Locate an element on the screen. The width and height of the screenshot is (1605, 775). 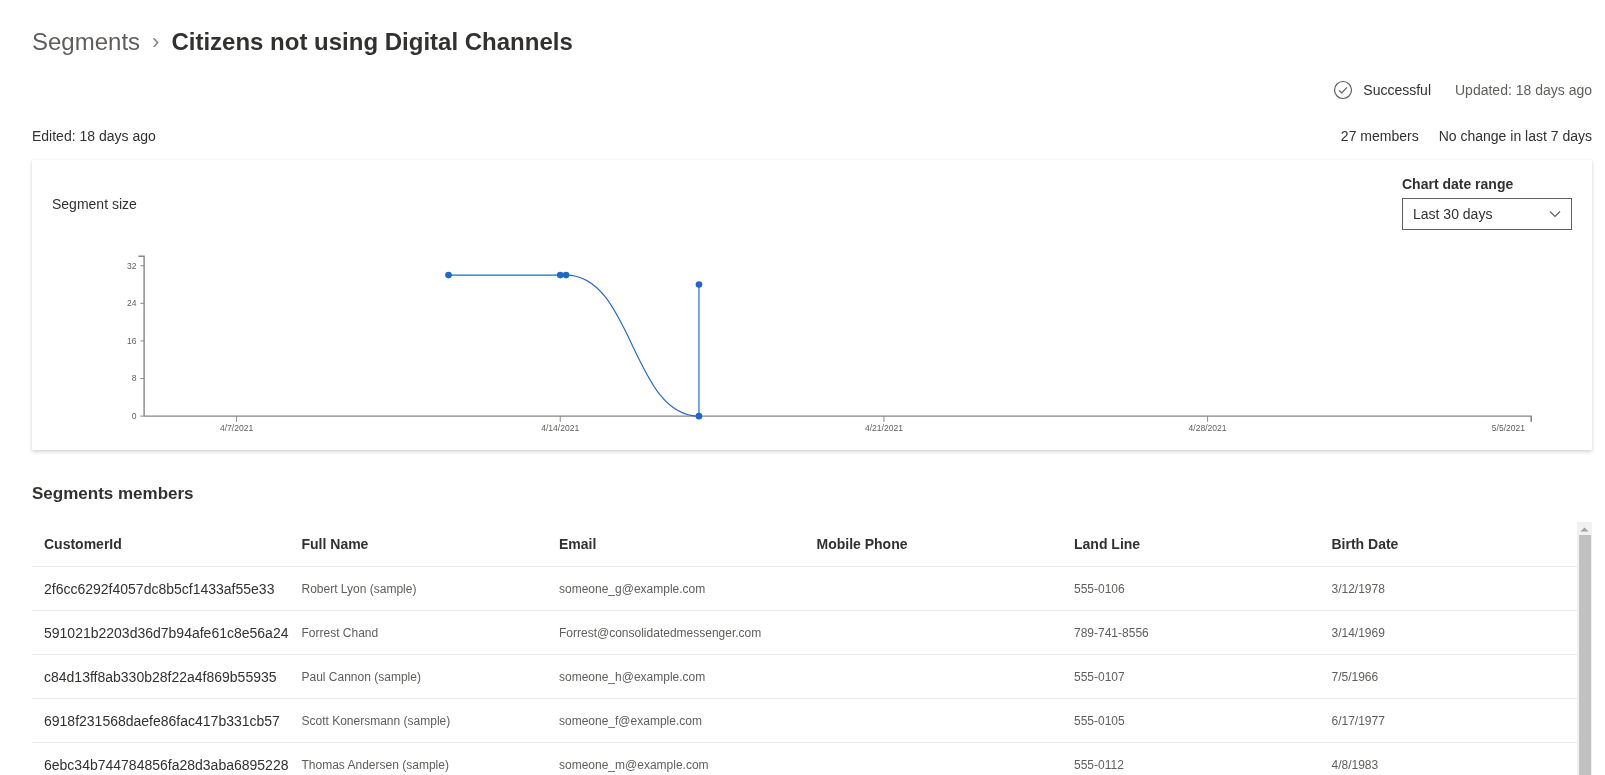
table-cell-text: 3/14/1969 is located at coordinates (1358, 632).